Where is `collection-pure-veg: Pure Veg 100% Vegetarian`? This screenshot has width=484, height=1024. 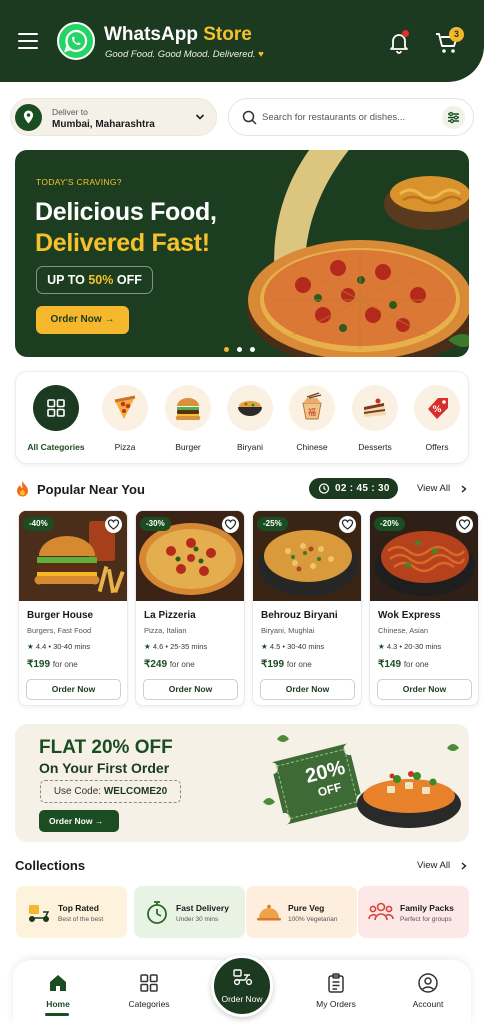
collection-pure-veg: Pure Veg 100% Vegetarian is located at coordinates (301, 912).